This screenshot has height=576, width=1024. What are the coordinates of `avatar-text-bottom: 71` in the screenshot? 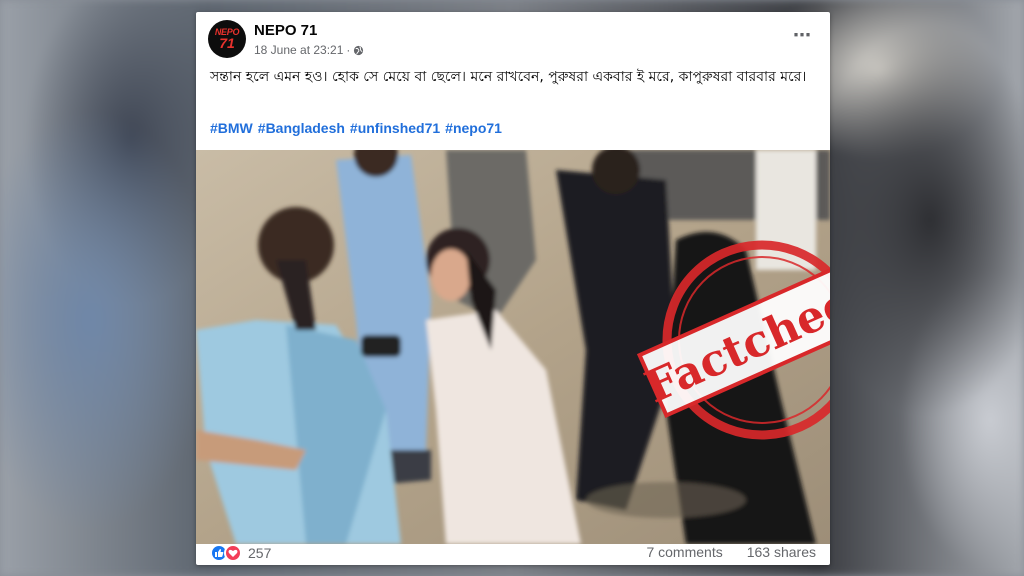 It's located at (227, 43).